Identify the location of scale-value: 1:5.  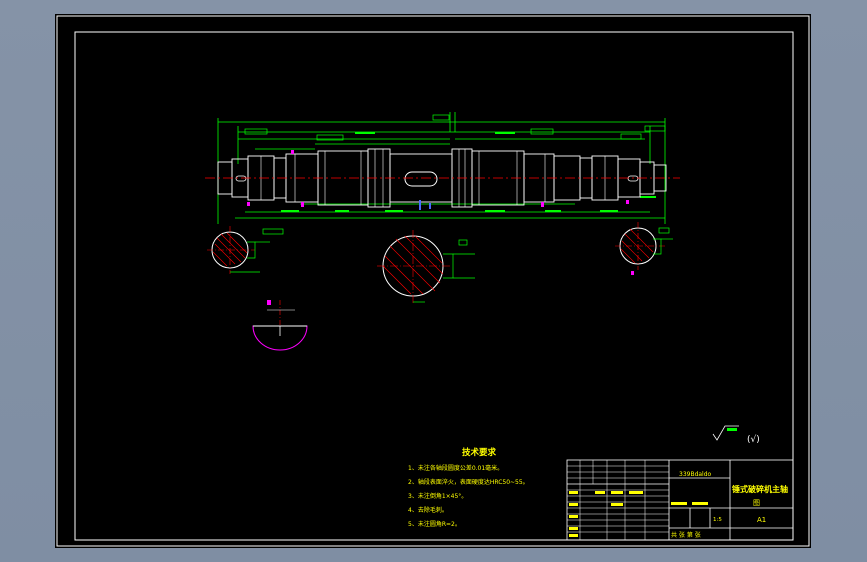
(717, 520).